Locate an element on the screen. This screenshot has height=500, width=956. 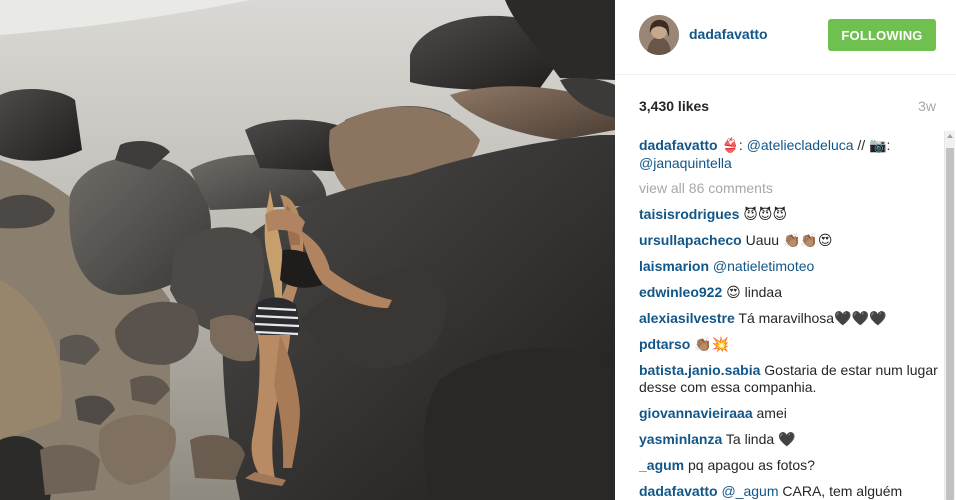
scroll-up-arrow-icon is located at coordinates (950, 136).